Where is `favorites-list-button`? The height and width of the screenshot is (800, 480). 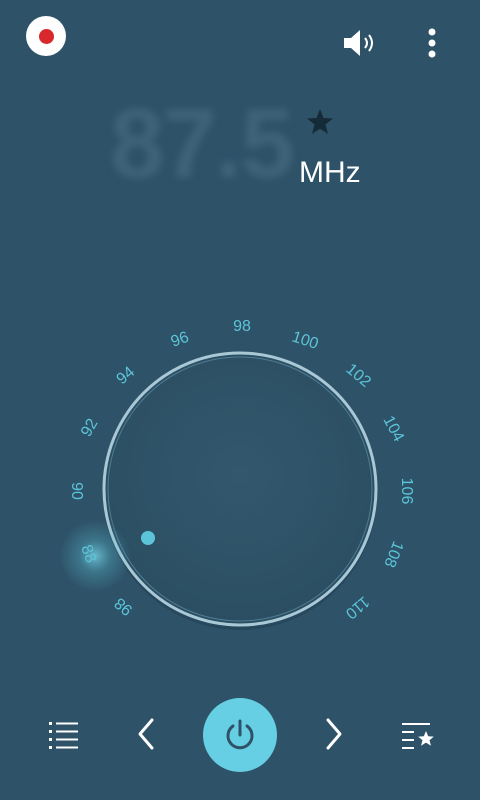 favorites-list-button is located at coordinates (418, 734).